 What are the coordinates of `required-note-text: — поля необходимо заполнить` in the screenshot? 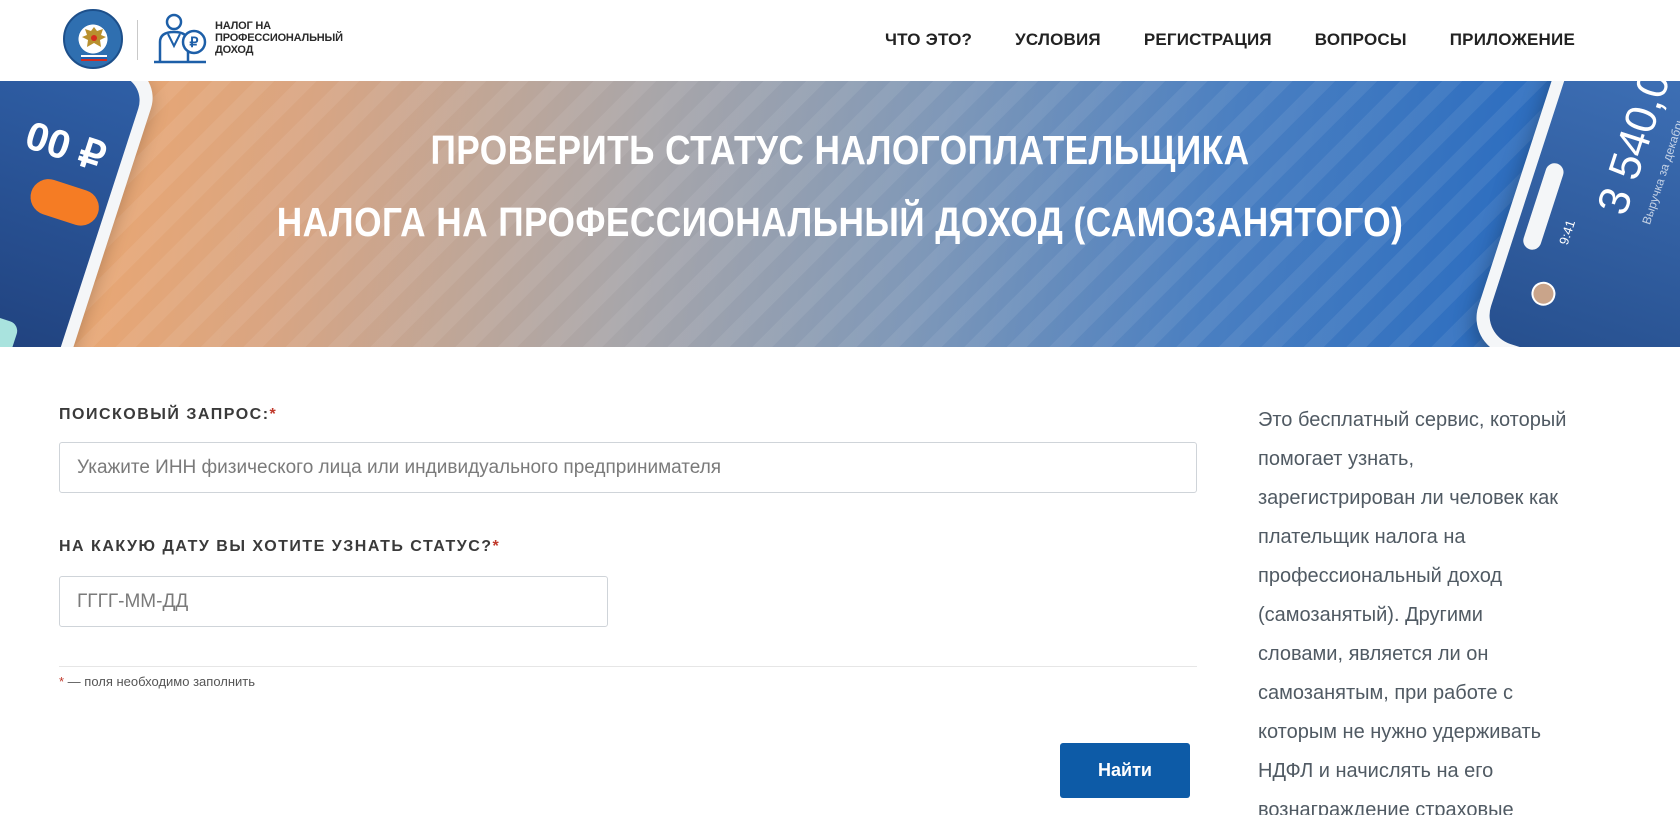 It's located at (160, 681).